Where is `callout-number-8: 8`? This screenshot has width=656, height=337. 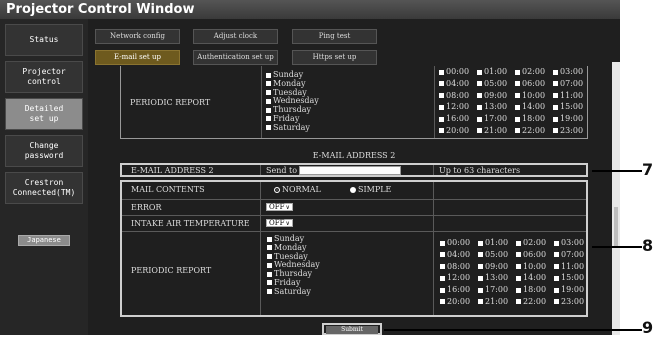 callout-number-8: 8 is located at coordinates (648, 245).